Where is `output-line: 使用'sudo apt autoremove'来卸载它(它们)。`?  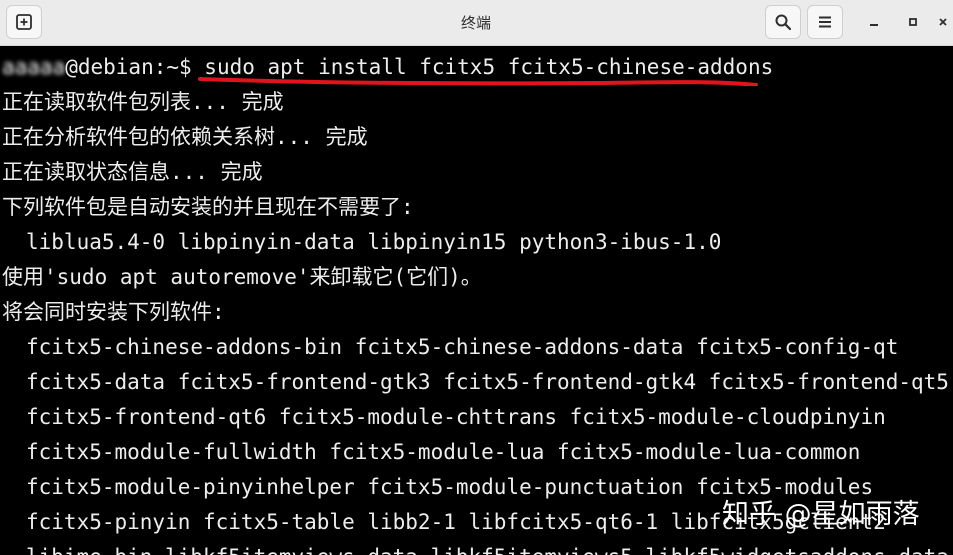 output-line: 使用'sudo apt autoremove'来卸载它(它们)。 is located at coordinates (242, 277).